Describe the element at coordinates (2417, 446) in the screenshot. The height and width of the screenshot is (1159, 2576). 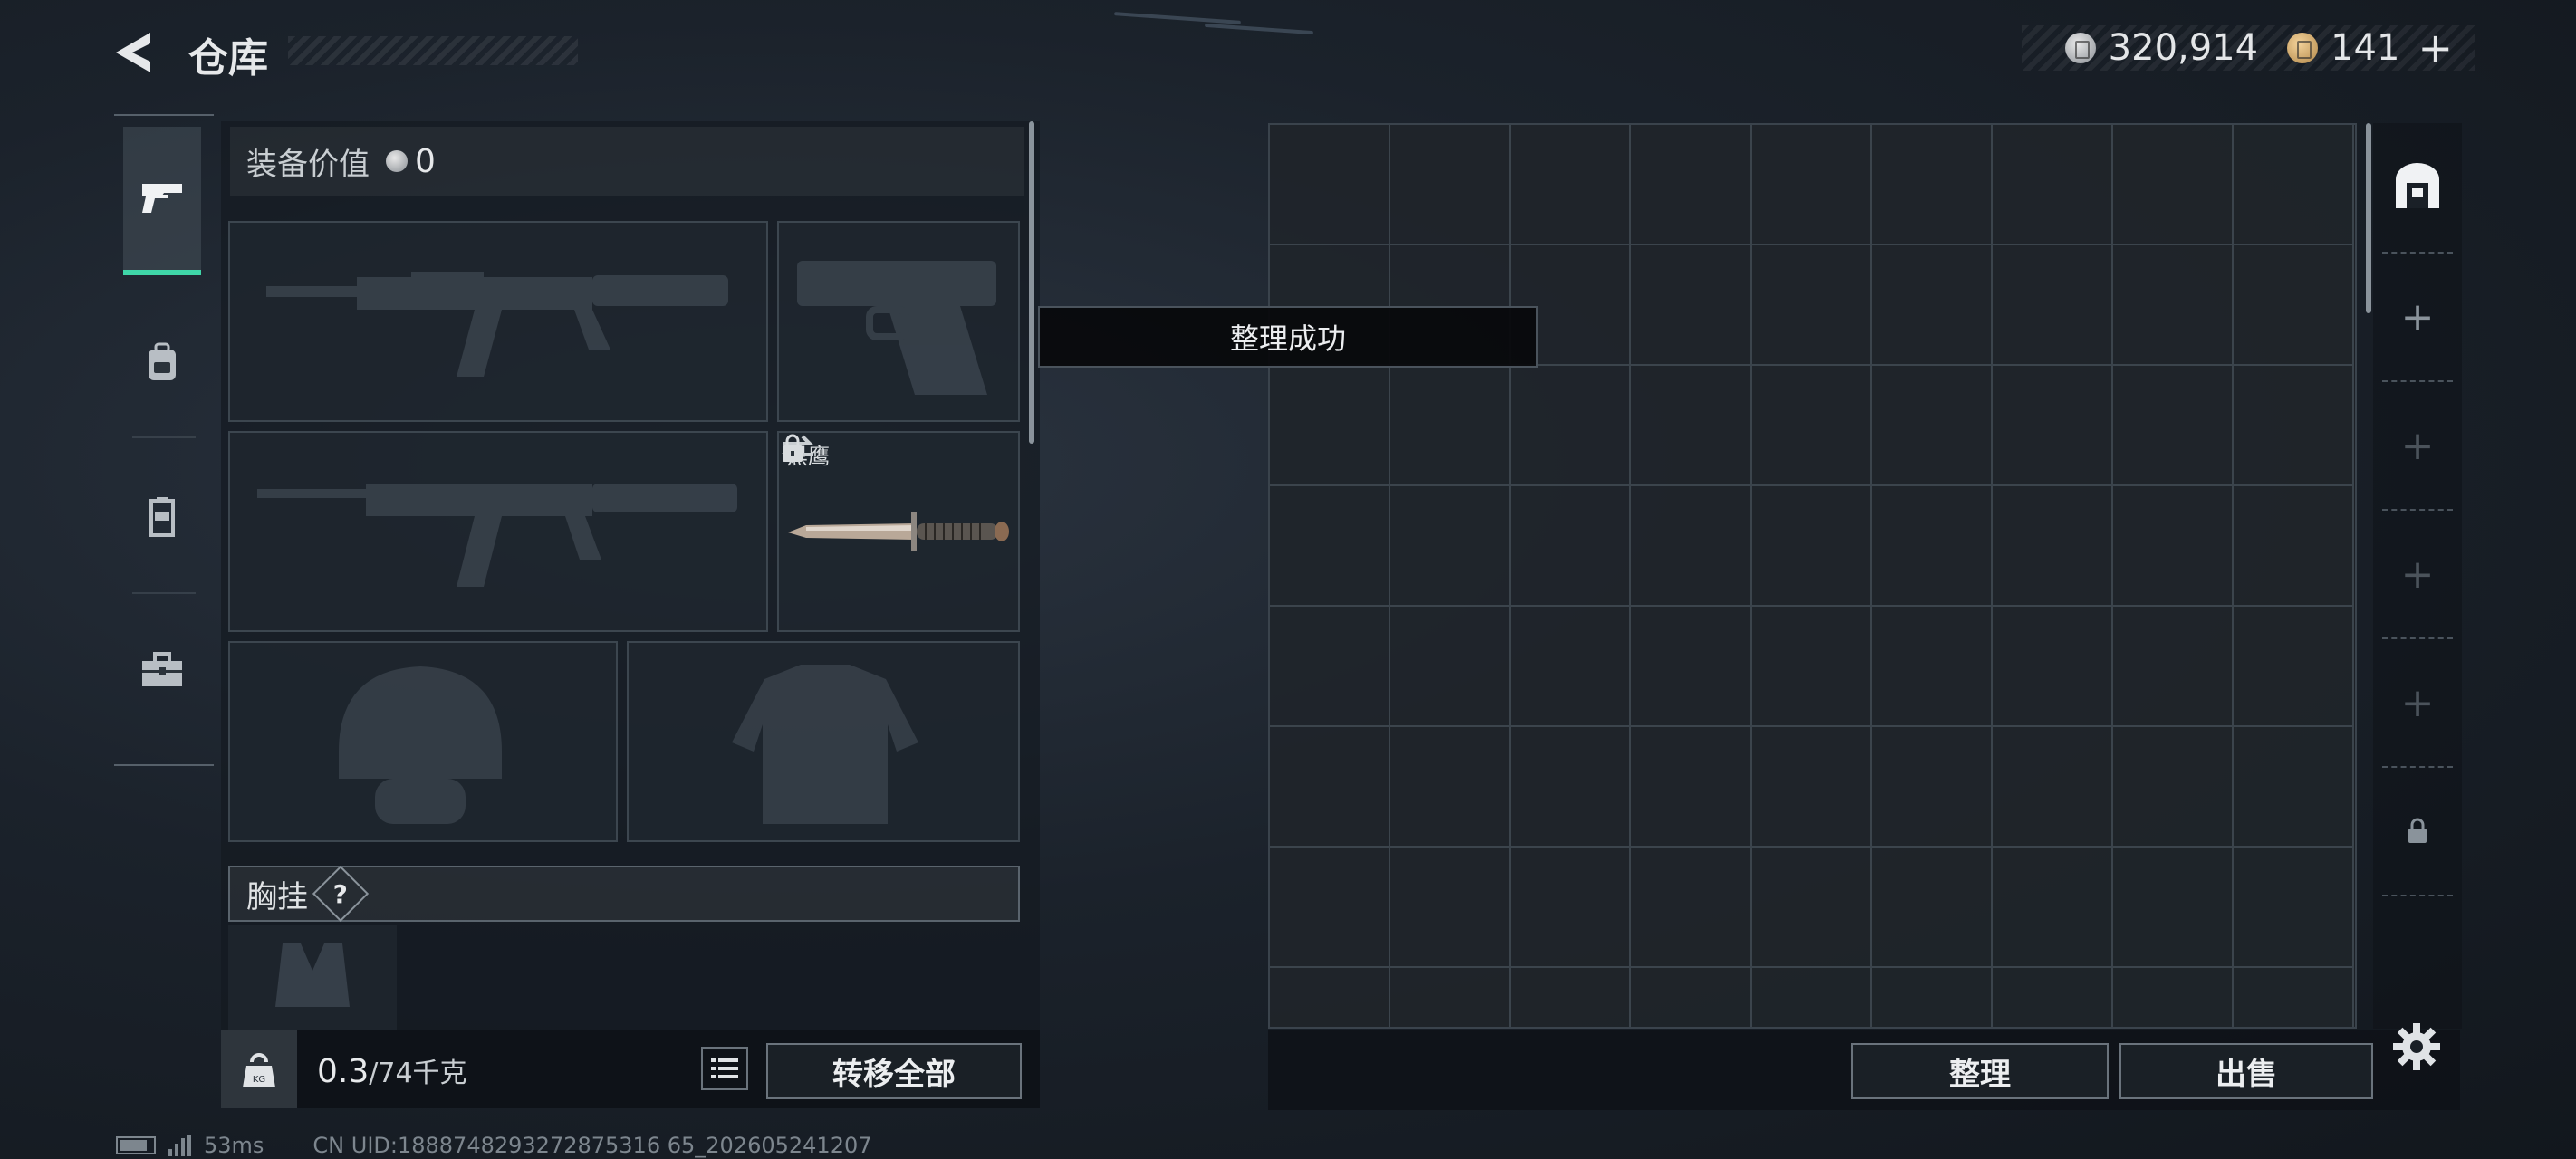
I see `storage-tab-add-2: +` at that location.